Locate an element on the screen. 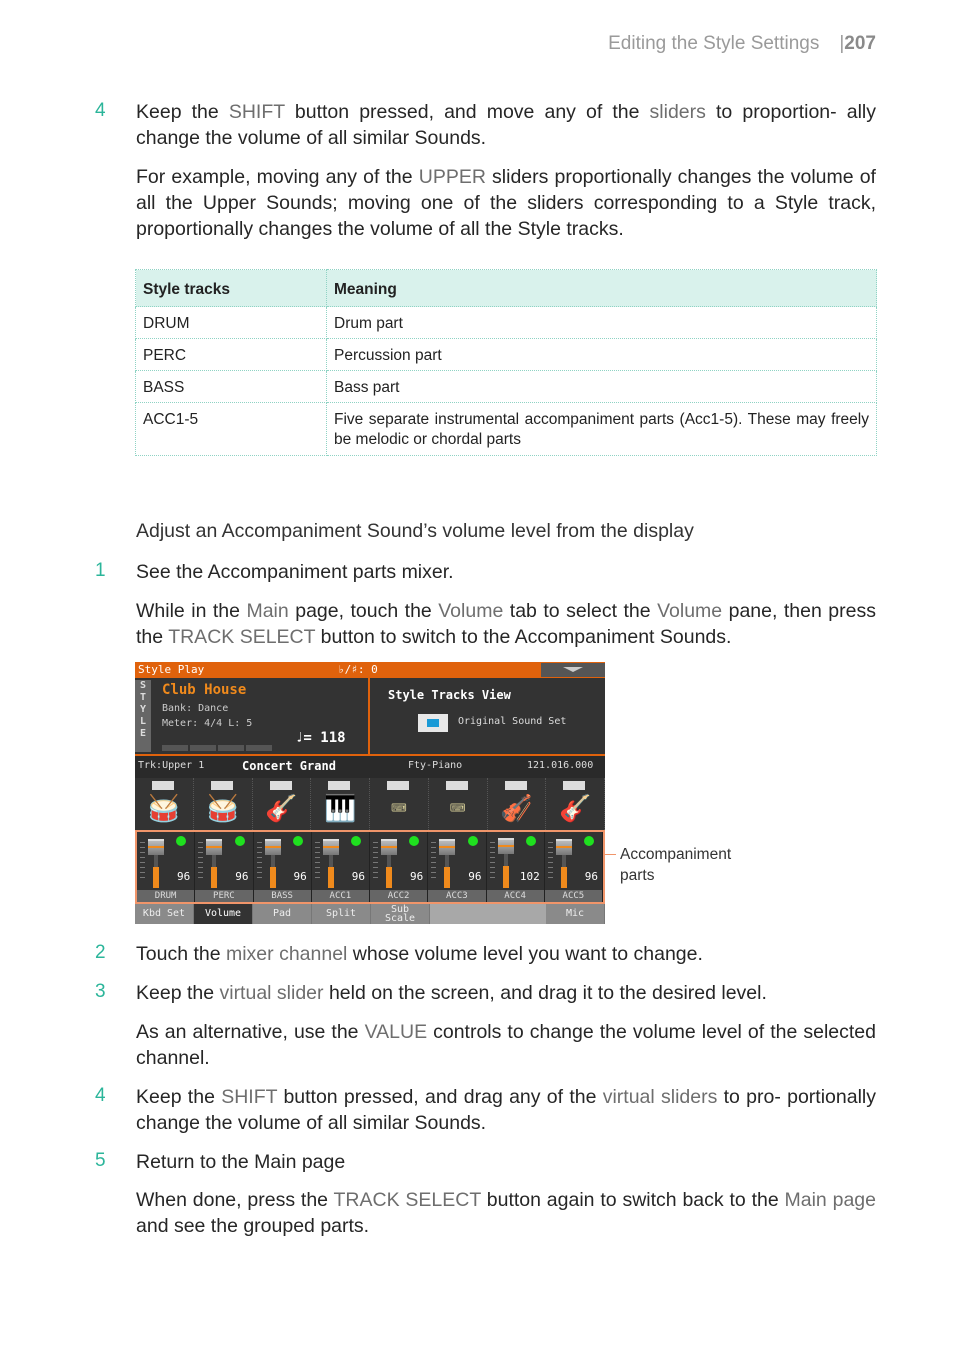 The width and height of the screenshot is (954, 1354). text: button pressed, and drag any of the is located at coordinates (440, 1097).